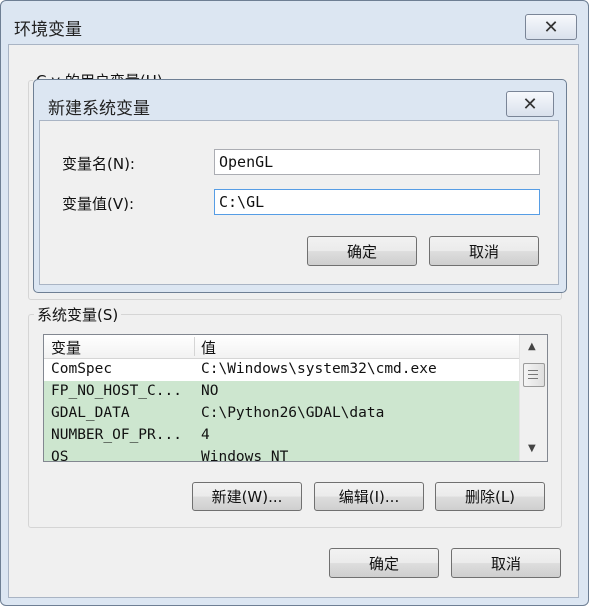  What do you see at coordinates (293, 413) in the screenshot?
I see `row-variable-value: C:\Python26\GDAL\data` at bounding box center [293, 413].